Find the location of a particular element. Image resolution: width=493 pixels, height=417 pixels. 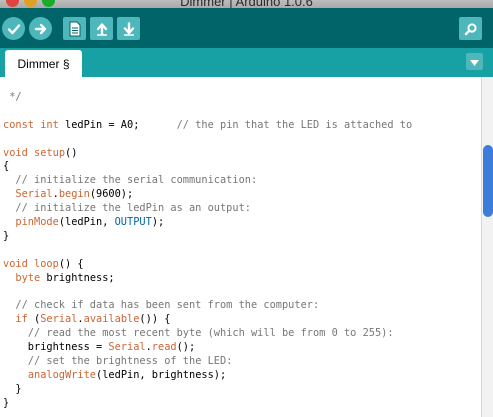

code-token: available is located at coordinates (111, 319).